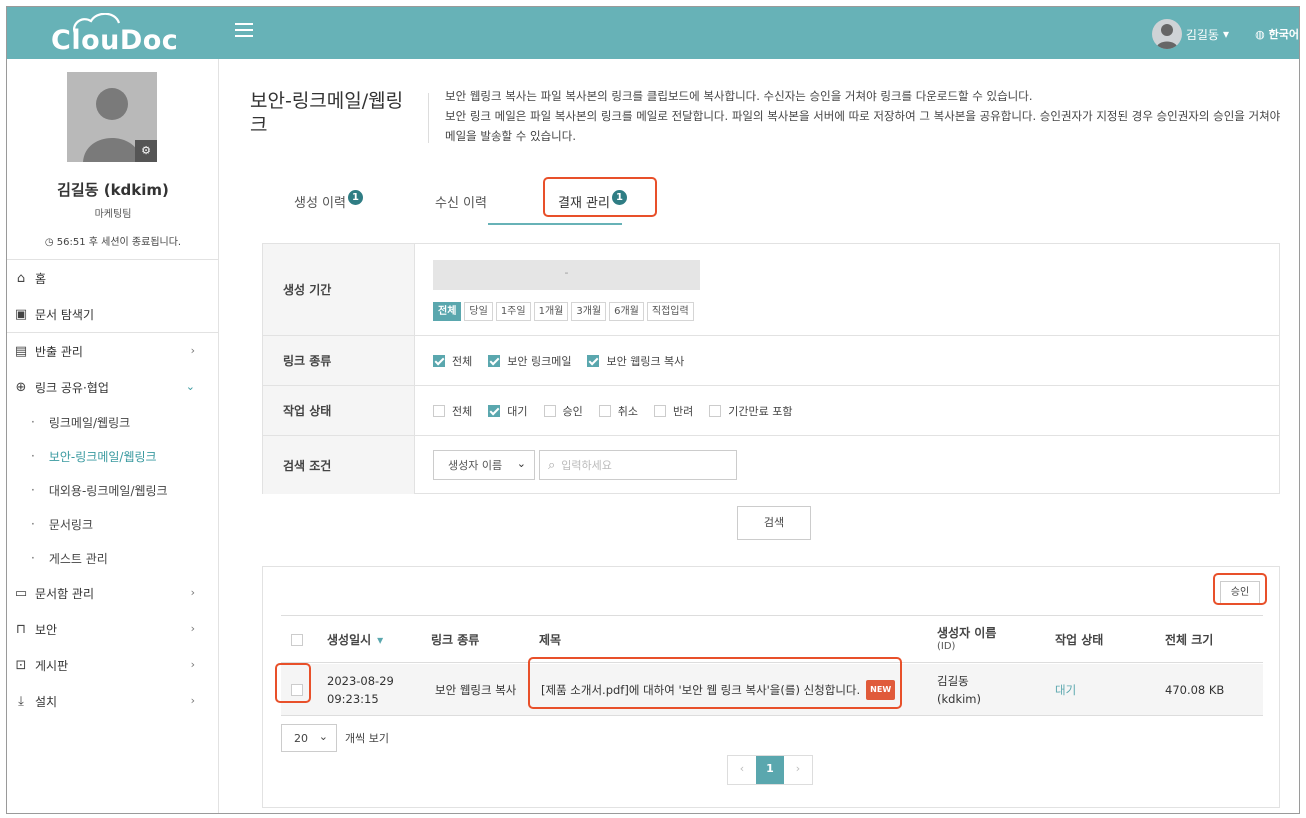  What do you see at coordinates (113, 665) in the screenshot?
I see `sidebar-item-board: ⊡ 게시판 ›` at bounding box center [113, 665].